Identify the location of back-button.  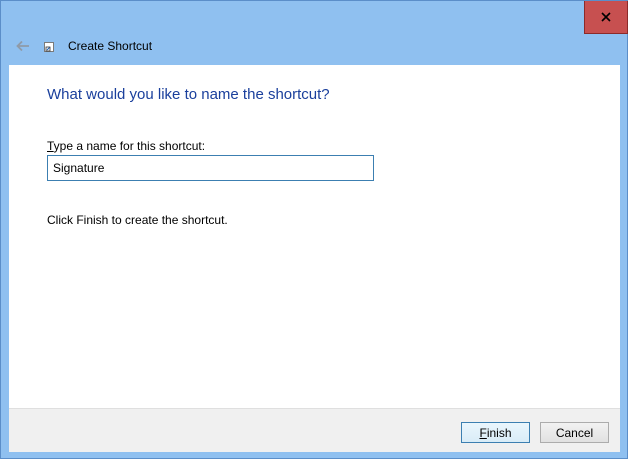
(23, 46).